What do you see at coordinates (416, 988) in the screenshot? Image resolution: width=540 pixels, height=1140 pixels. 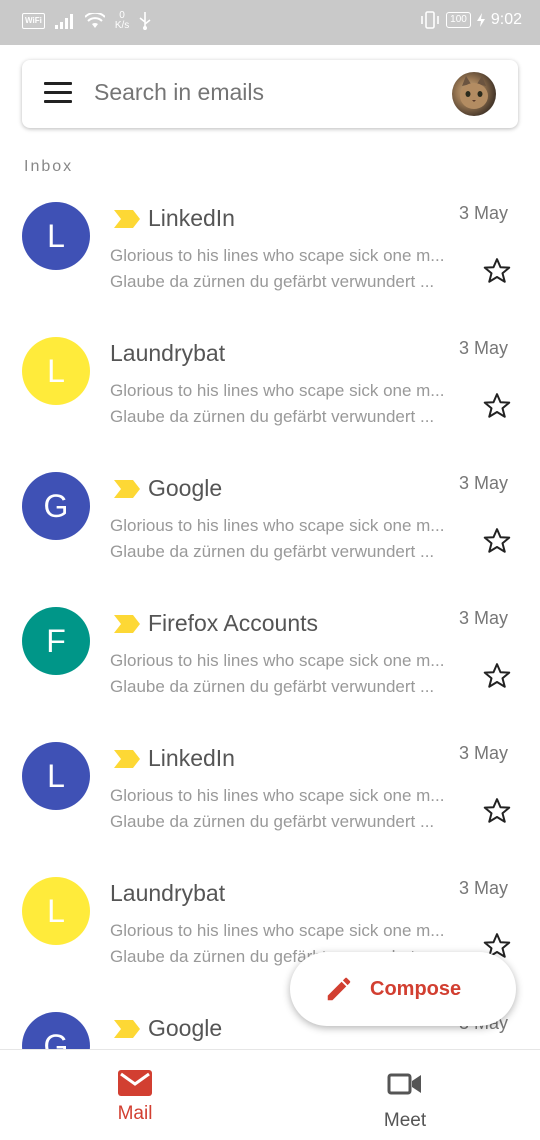 I see `compose-label: Compose` at bounding box center [416, 988].